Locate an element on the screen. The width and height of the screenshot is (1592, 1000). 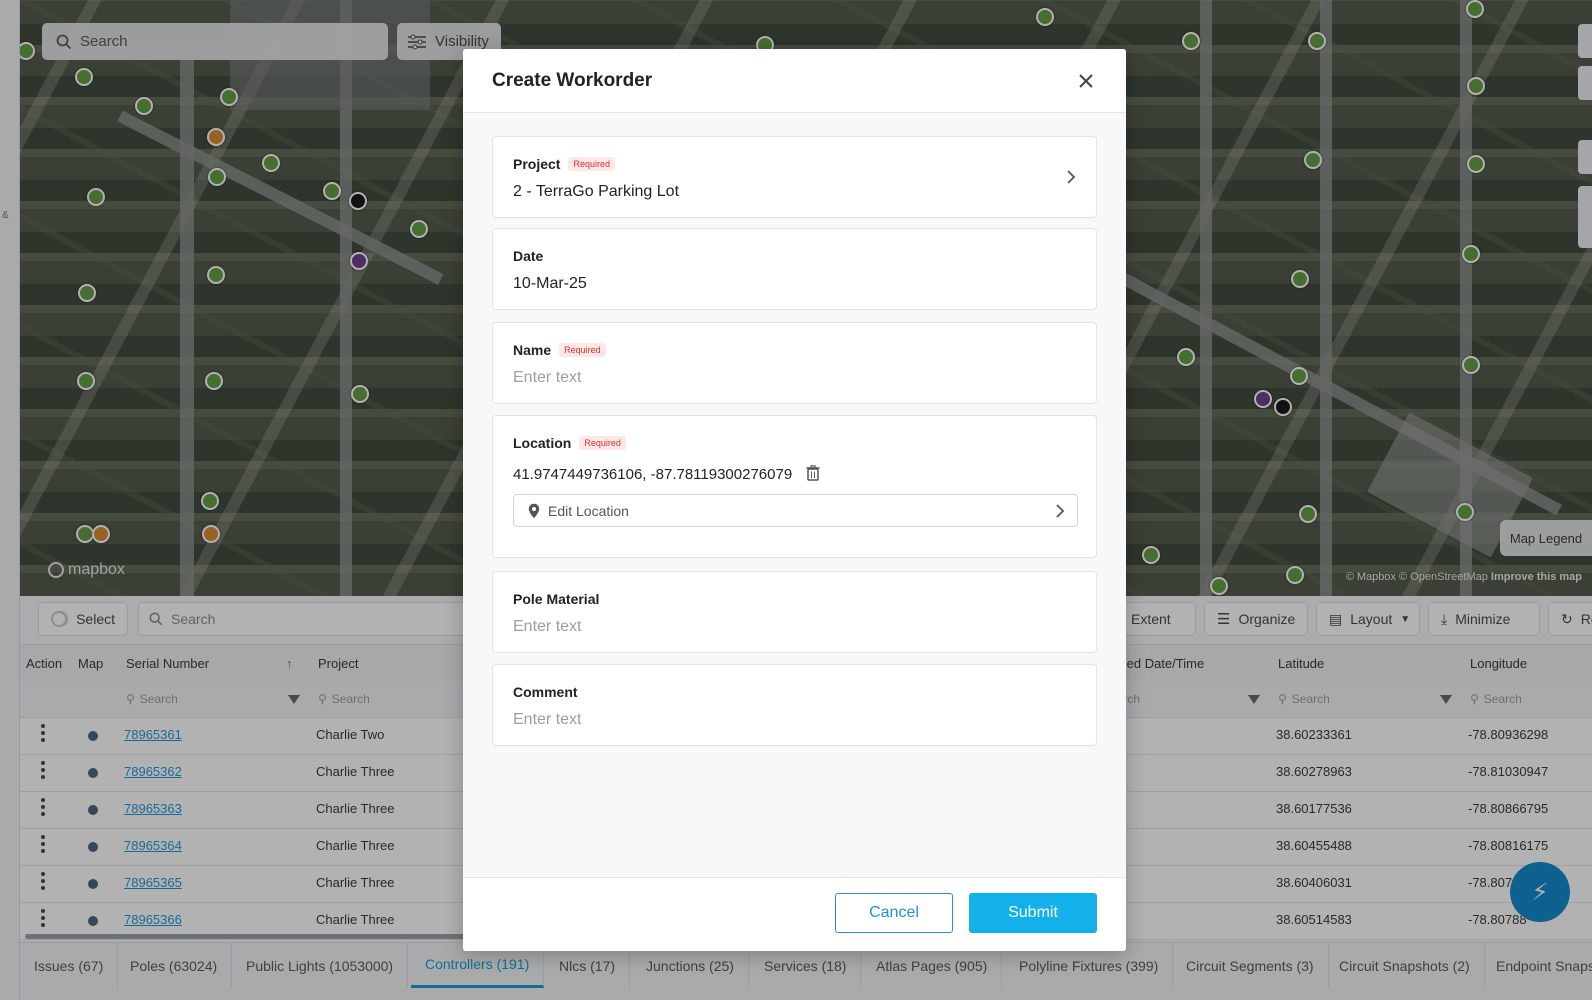
project-label: Project Required is located at coordinates (564, 164).